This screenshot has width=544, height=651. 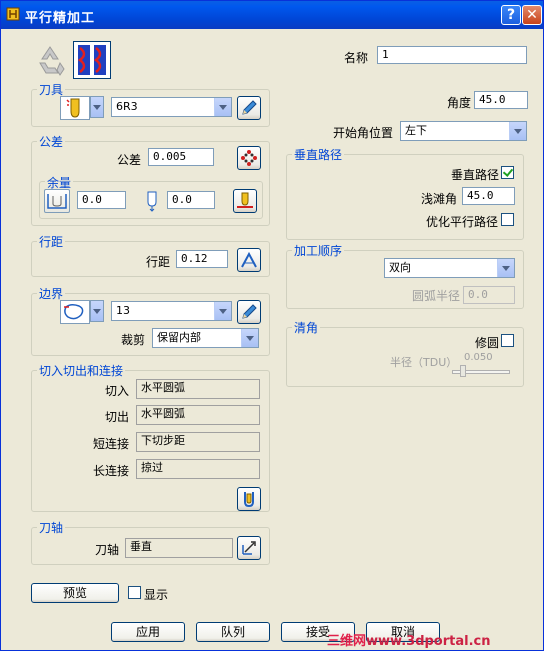 I want to click on preview-button: 预览, so click(x=75, y=593).